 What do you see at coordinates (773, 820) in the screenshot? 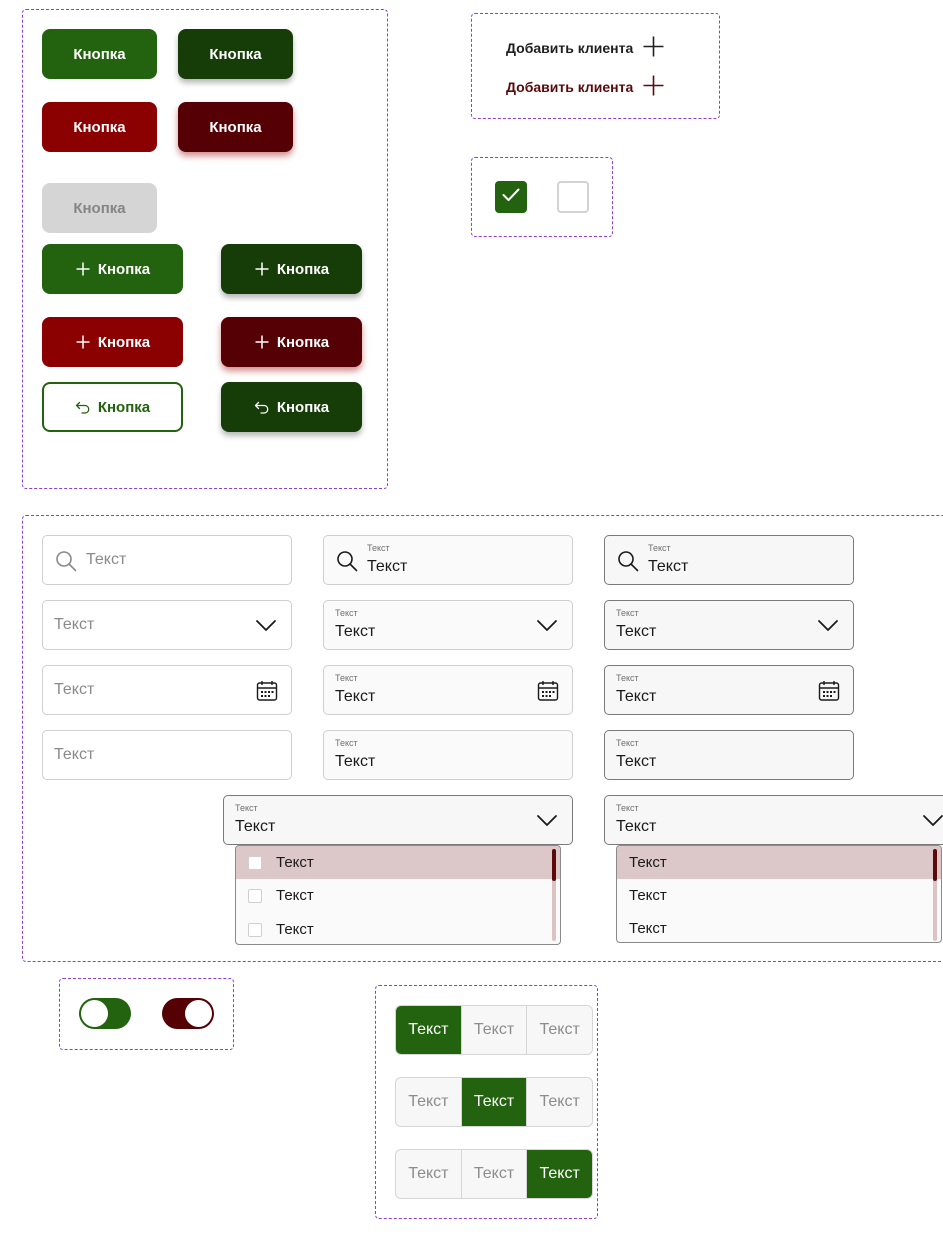
I see `single-select-open: Текст Текст` at bounding box center [773, 820].